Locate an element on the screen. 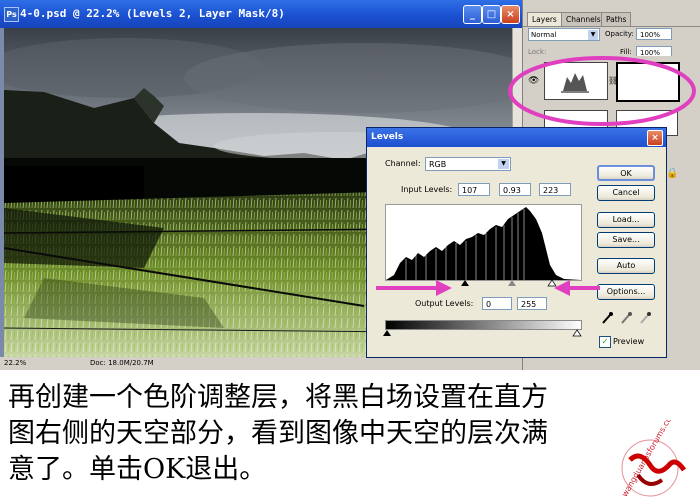 This screenshot has width=700, height=502. minimize-button: _ is located at coordinates (472, 14).